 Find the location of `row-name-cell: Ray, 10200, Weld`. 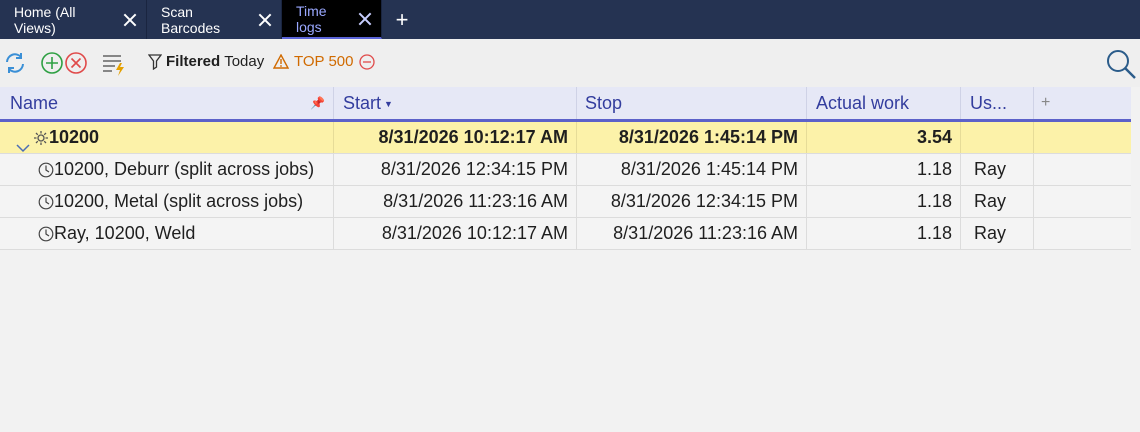

row-name-cell: Ray, 10200, Weld is located at coordinates (167, 233).